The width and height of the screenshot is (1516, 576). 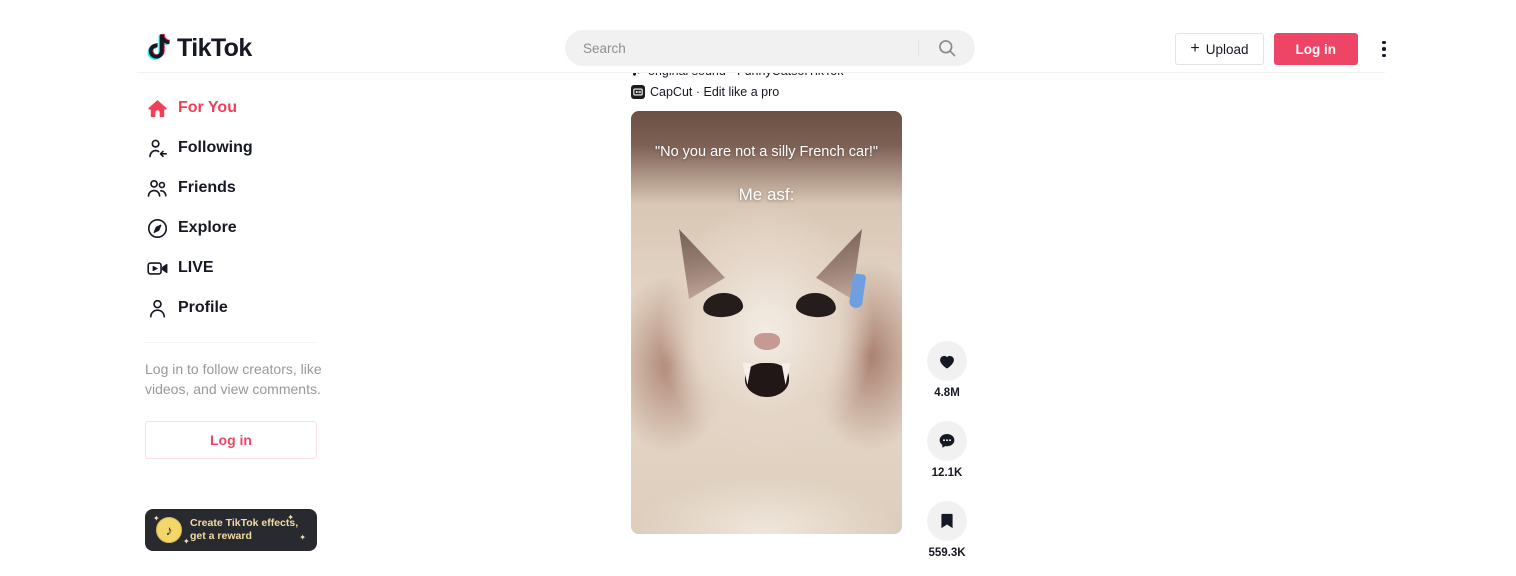 What do you see at coordinates (1315, 49) in the screenshot?
I see `header-login-button: Log in` at bounding box center [1315, 49].